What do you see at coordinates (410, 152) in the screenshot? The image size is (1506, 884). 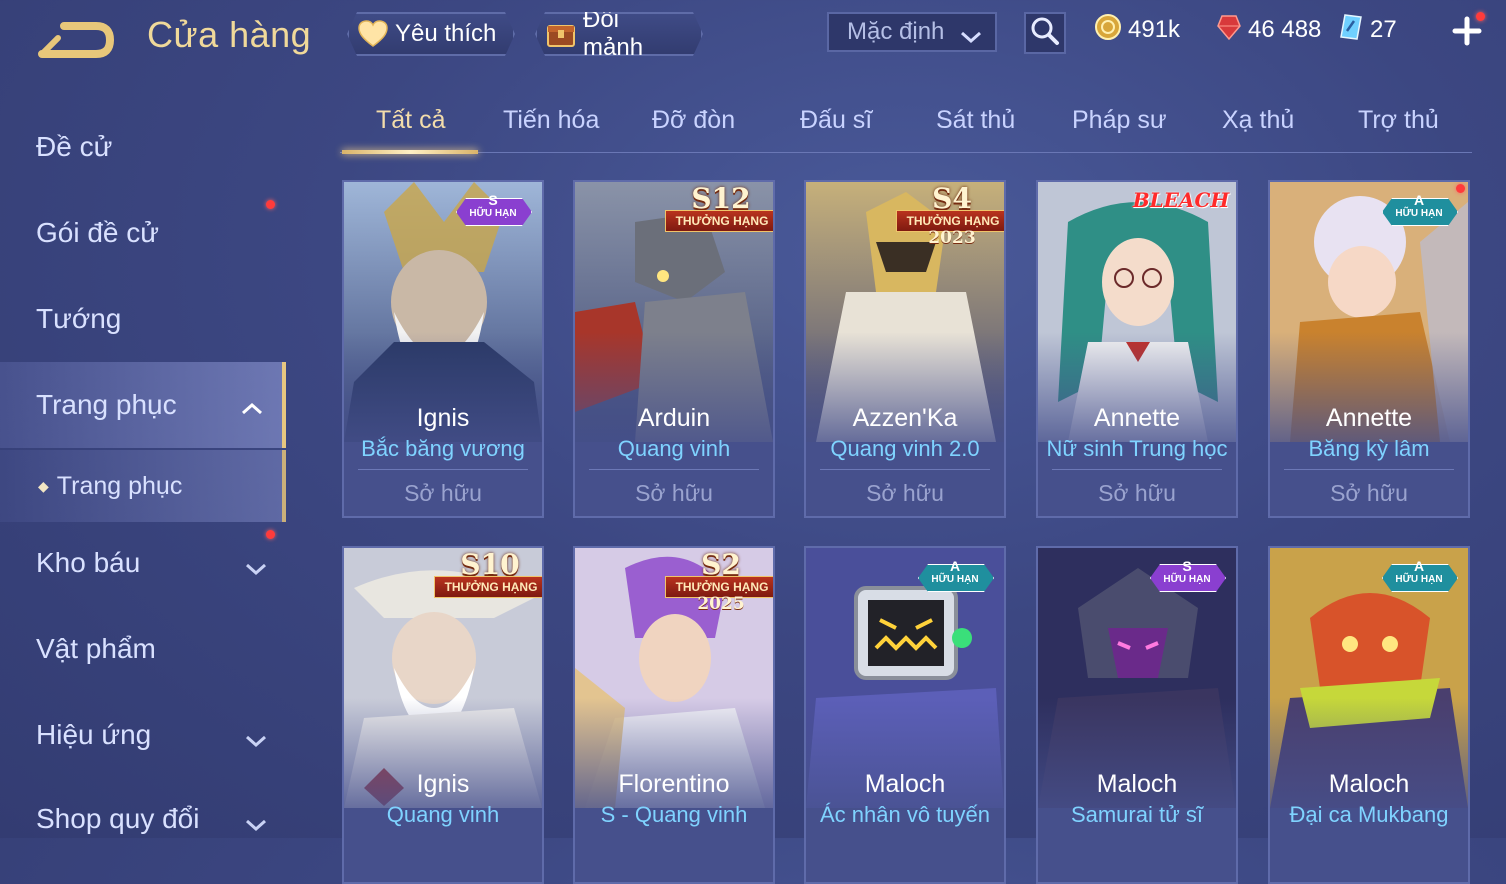 I see `active-tab-indicator` at bounding box center [410, 152].